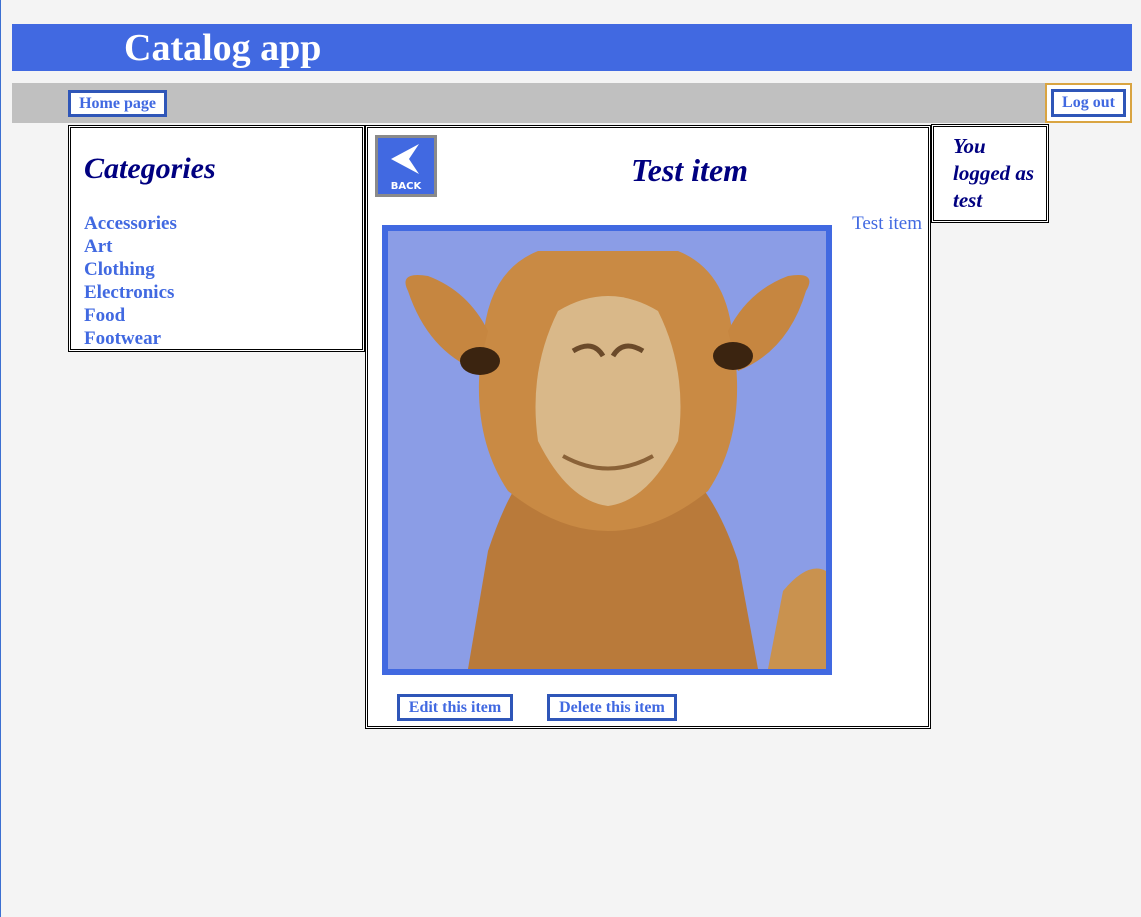 The image size is (1141, 917). Describe the element at coordinates (130, 269) in the screenshot. I see `category-link-clothing: Clothing` at that location.